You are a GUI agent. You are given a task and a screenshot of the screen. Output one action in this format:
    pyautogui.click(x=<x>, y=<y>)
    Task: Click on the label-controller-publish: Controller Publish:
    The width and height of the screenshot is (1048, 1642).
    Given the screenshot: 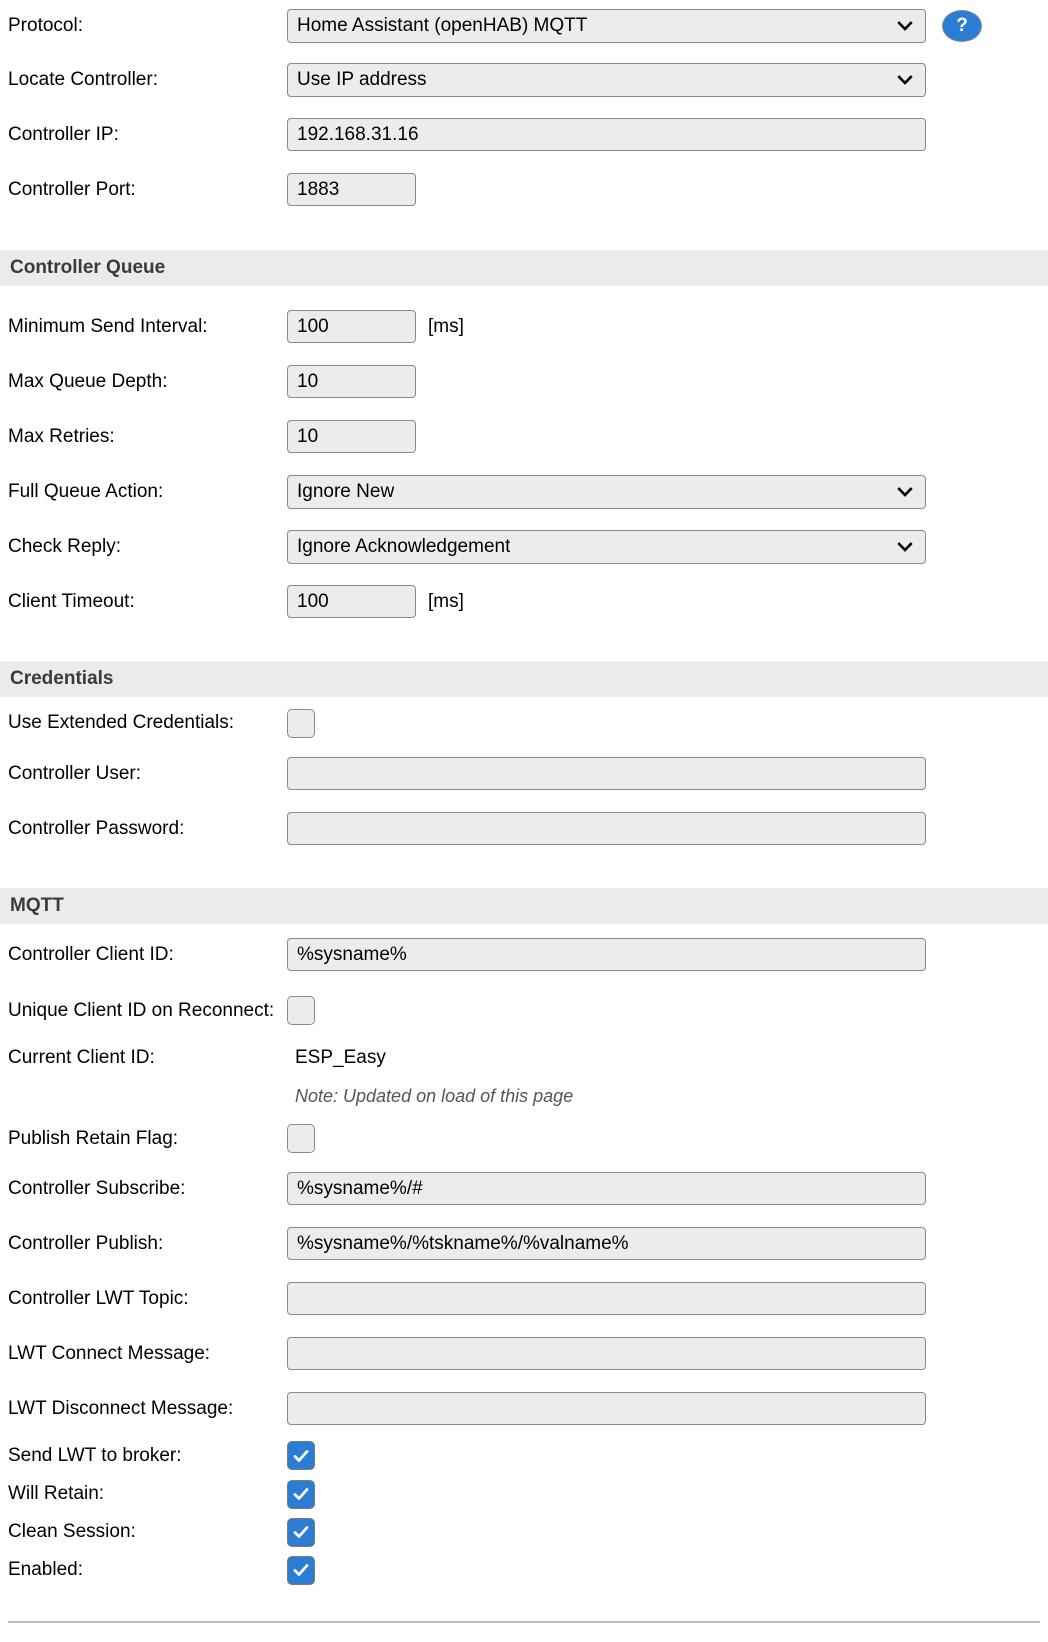 What is the action you would take?
    pyautogui.click(x=86, y=1243)
    